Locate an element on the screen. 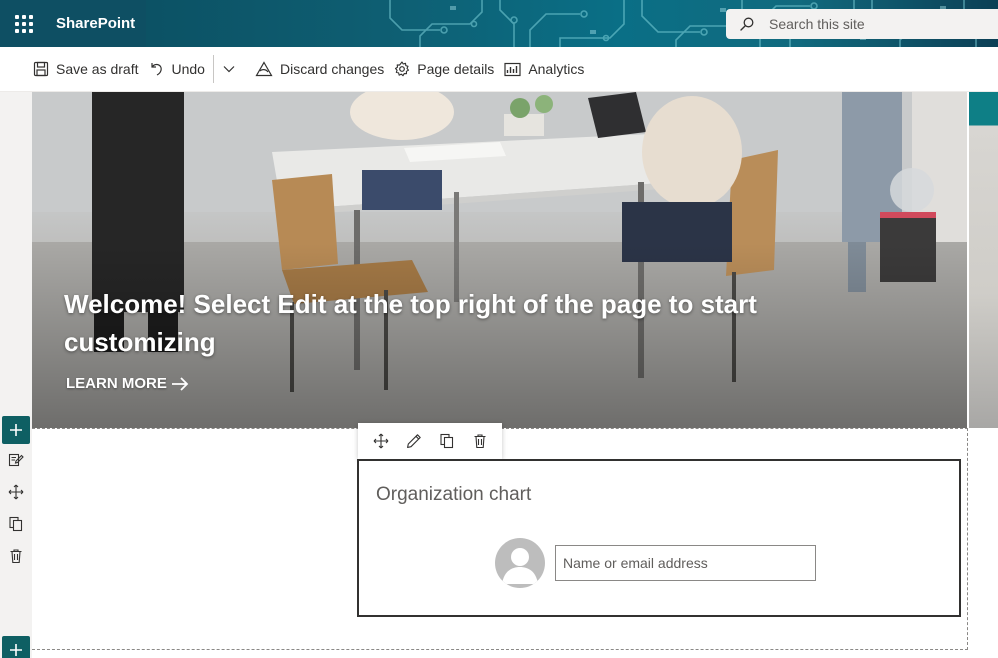  edit-properties-icon is located at coordinates (16, 460).